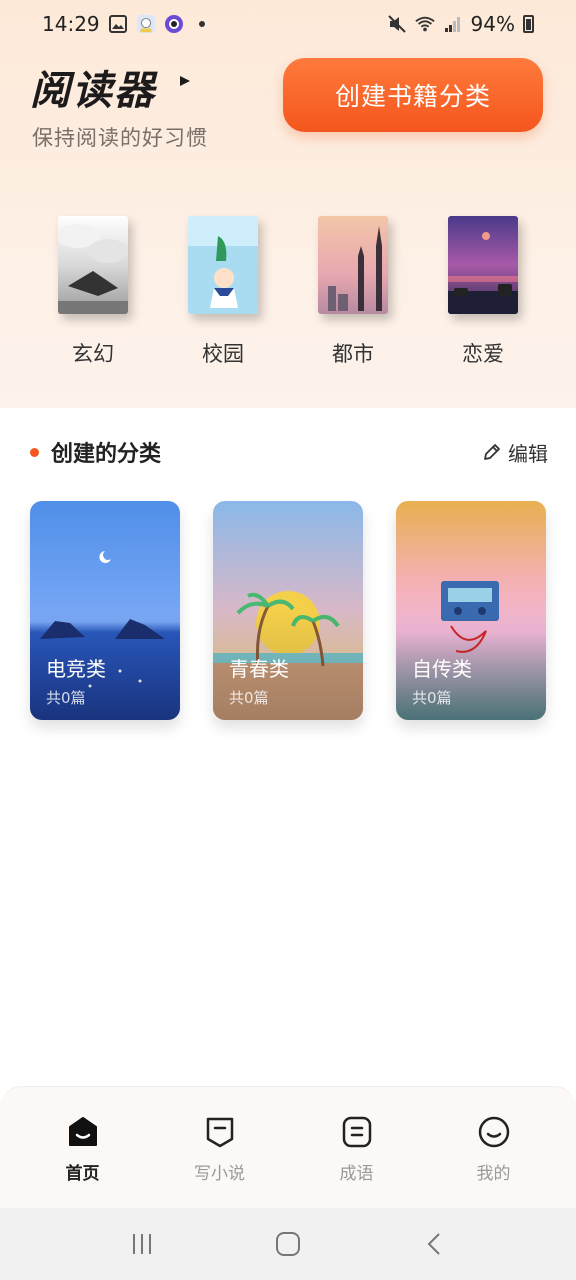 Image resolution: width=576 pixels, height=1280 pixels. I want to click on create-category-button: 创建书籍分类, so click(413, 95).